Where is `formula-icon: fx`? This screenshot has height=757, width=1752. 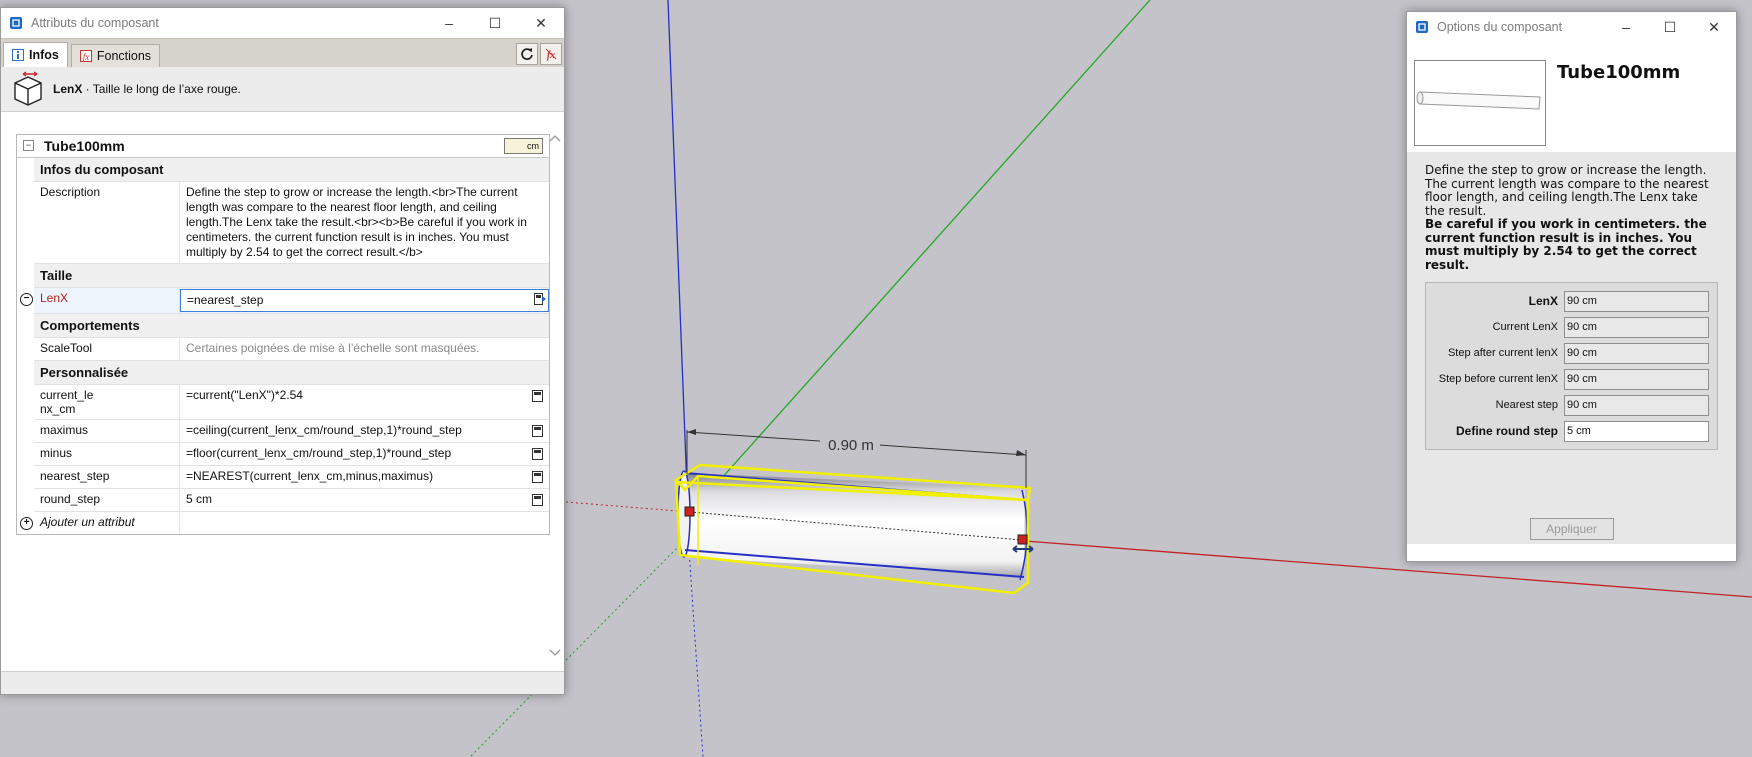
formula-icon: fx is located at coordinates (551, 54).